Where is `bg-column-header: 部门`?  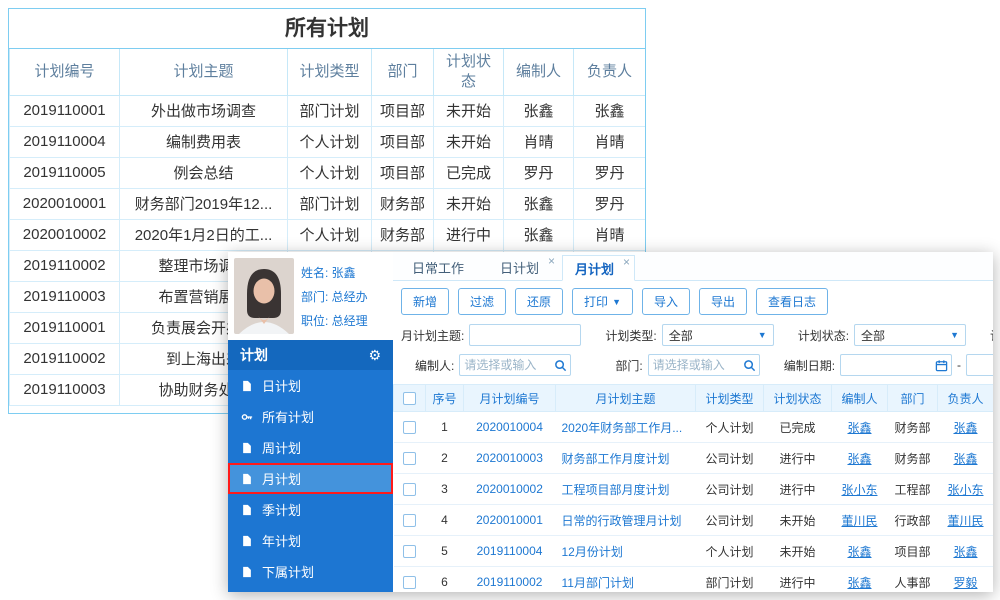 bg-column-header: 部门 is located at coordinates (402, 72).